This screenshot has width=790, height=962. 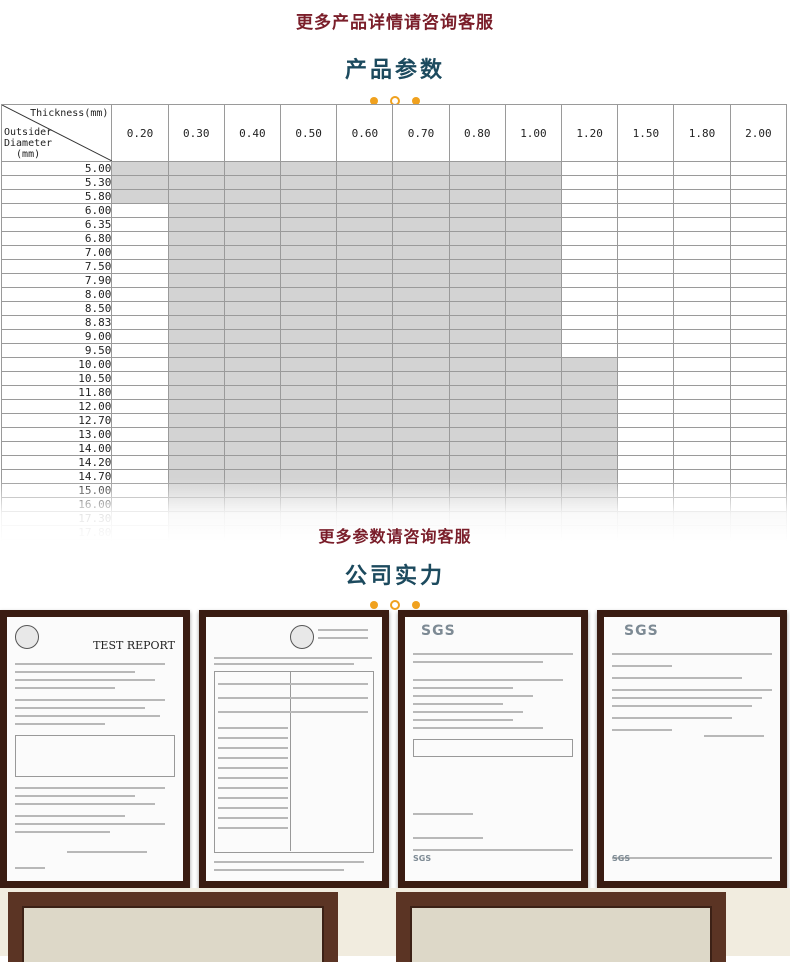 I want to click on diameter-cell: 9.00, so click(x=57, y=336).